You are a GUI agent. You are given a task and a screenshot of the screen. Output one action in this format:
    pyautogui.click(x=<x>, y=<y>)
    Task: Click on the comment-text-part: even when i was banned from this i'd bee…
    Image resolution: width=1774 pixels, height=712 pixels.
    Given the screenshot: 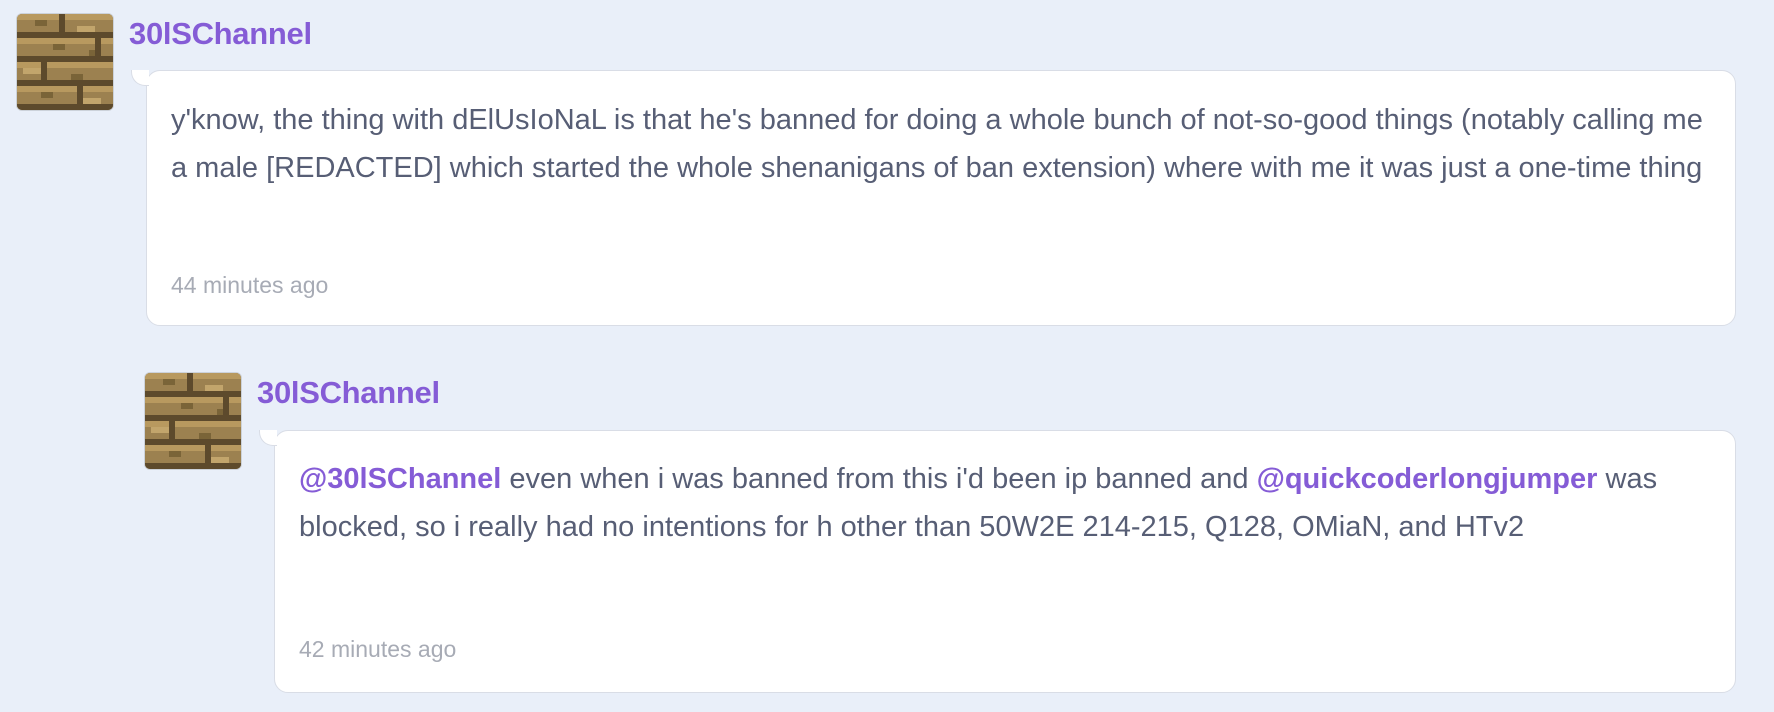 What is the action you would take?
    pyautogui.click(x=879, y=479)
    